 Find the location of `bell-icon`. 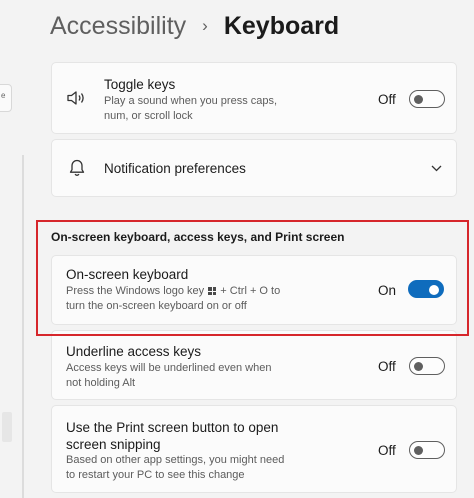

bell-icon is located at coordinates (77, 167).